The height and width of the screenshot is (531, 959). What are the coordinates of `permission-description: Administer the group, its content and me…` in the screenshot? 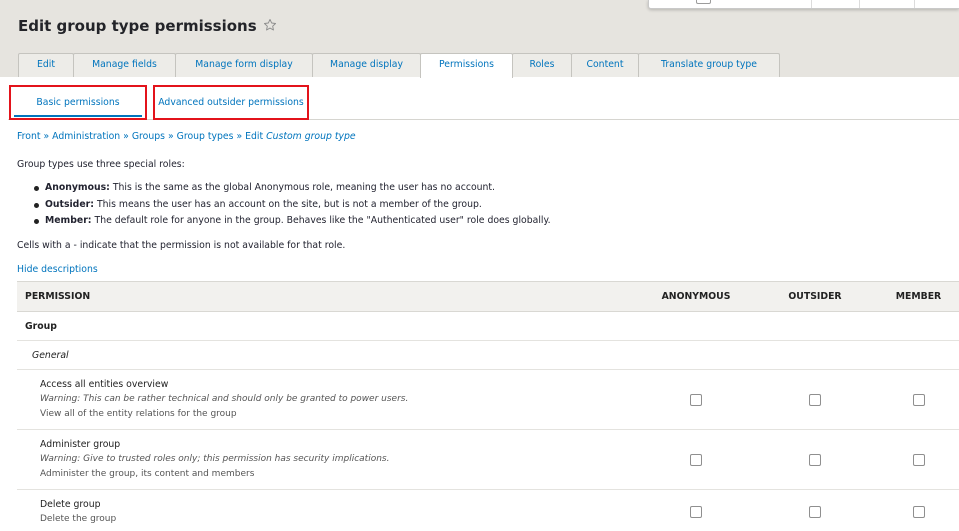 It's located at (147, 474).